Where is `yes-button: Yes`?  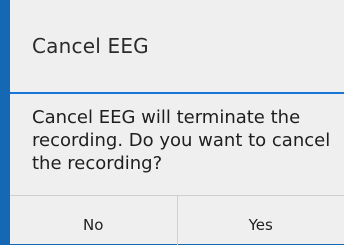 yes-button: Yes is located at coordinates (261, 220).